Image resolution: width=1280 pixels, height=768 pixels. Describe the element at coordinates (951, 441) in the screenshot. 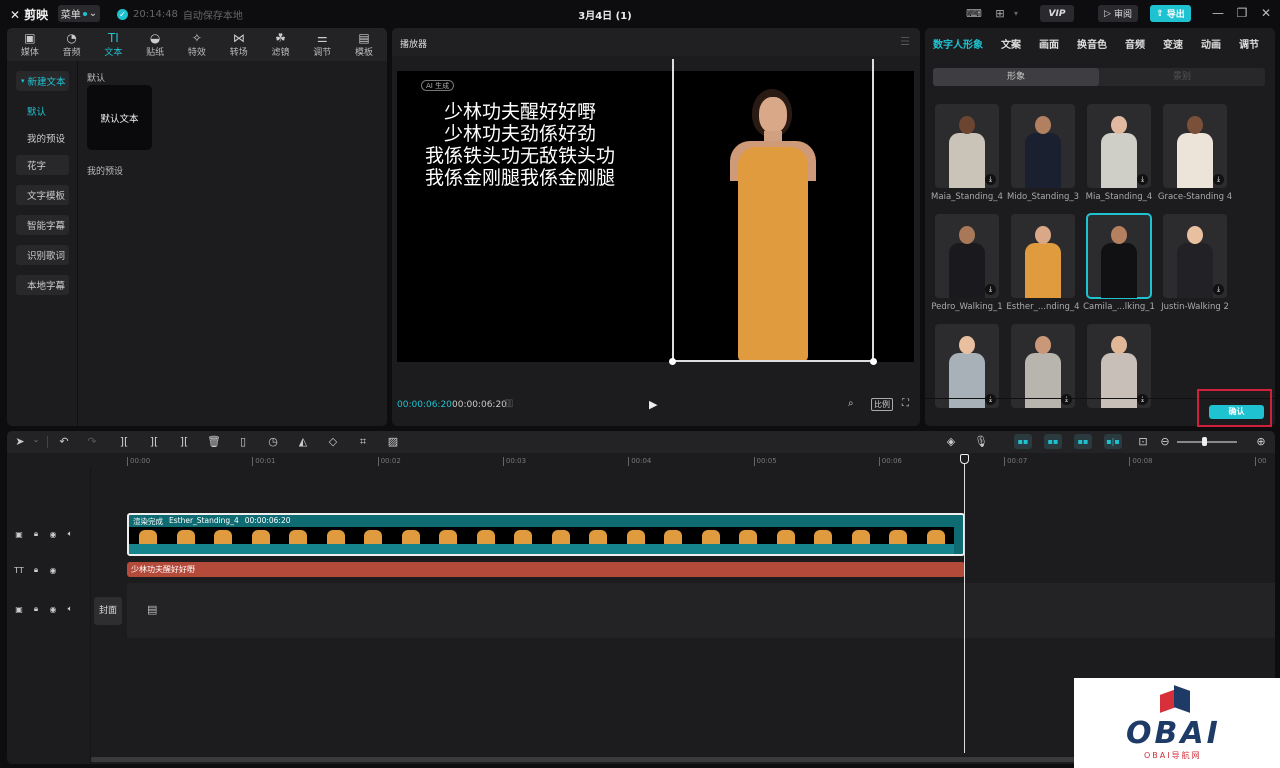

I see `keyframe-icon: ◈` at that location.